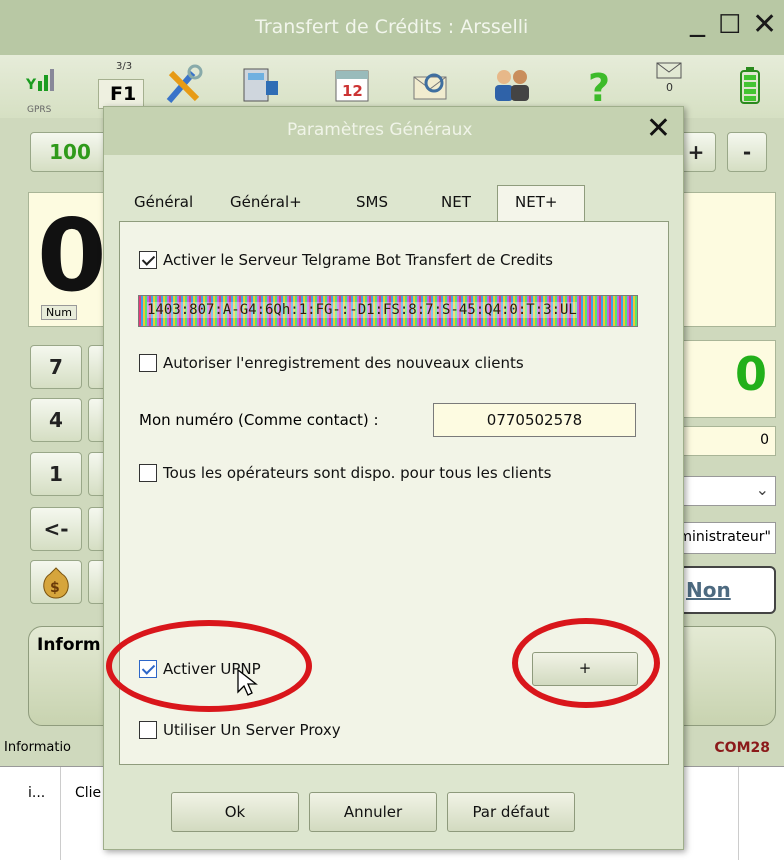  What do you see at coordinates (148, 473) in the screenshot?
I see `all-operators-checkbox` at bounding box center [148, 473].